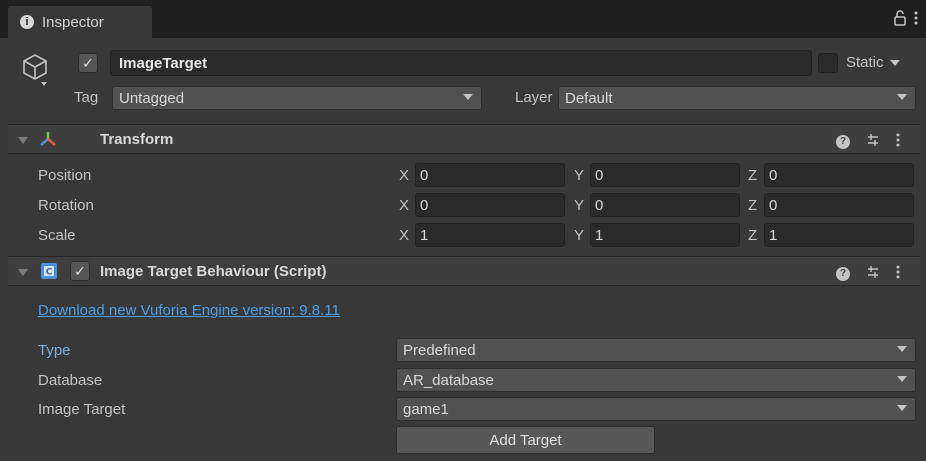  What do you see at coordinates (137, 139) in the screenshot?
I see `transform-title: Transform` at bounding box center [137, 139].